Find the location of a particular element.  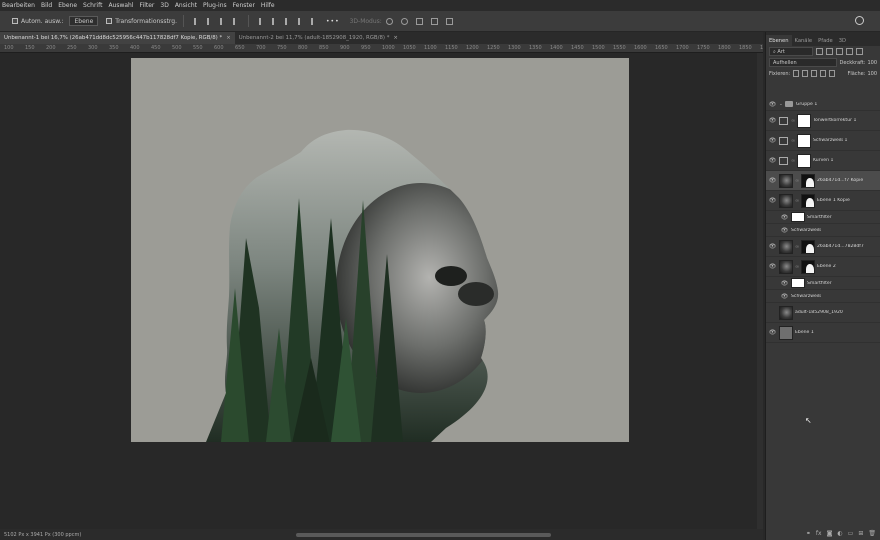

chevron-down-icon: ⌄ is located at coordinates (781, 104).